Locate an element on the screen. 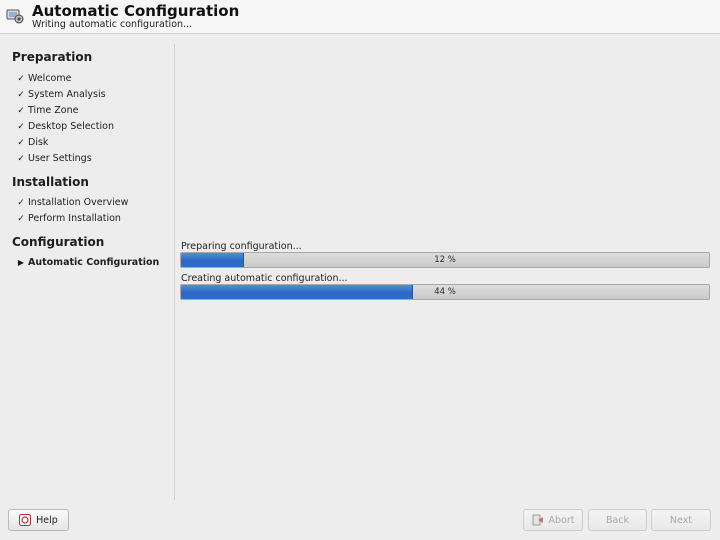  step-welcome: ✓ Welcome is located at coordinates (43, 79).